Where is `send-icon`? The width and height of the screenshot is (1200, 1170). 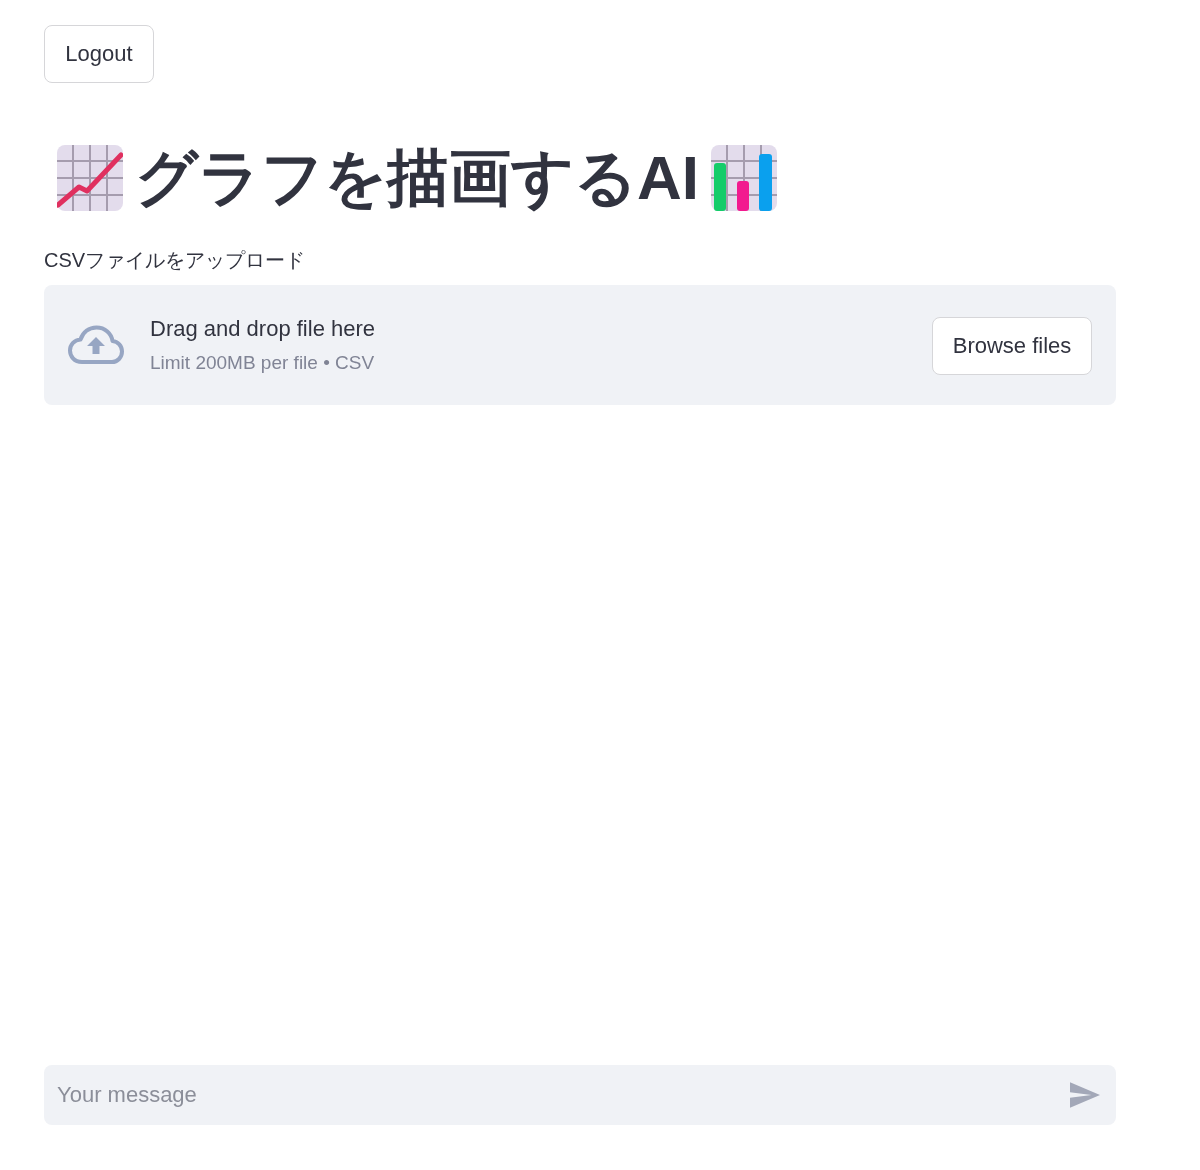
send-icon is located at coordinates (1085, 1095).